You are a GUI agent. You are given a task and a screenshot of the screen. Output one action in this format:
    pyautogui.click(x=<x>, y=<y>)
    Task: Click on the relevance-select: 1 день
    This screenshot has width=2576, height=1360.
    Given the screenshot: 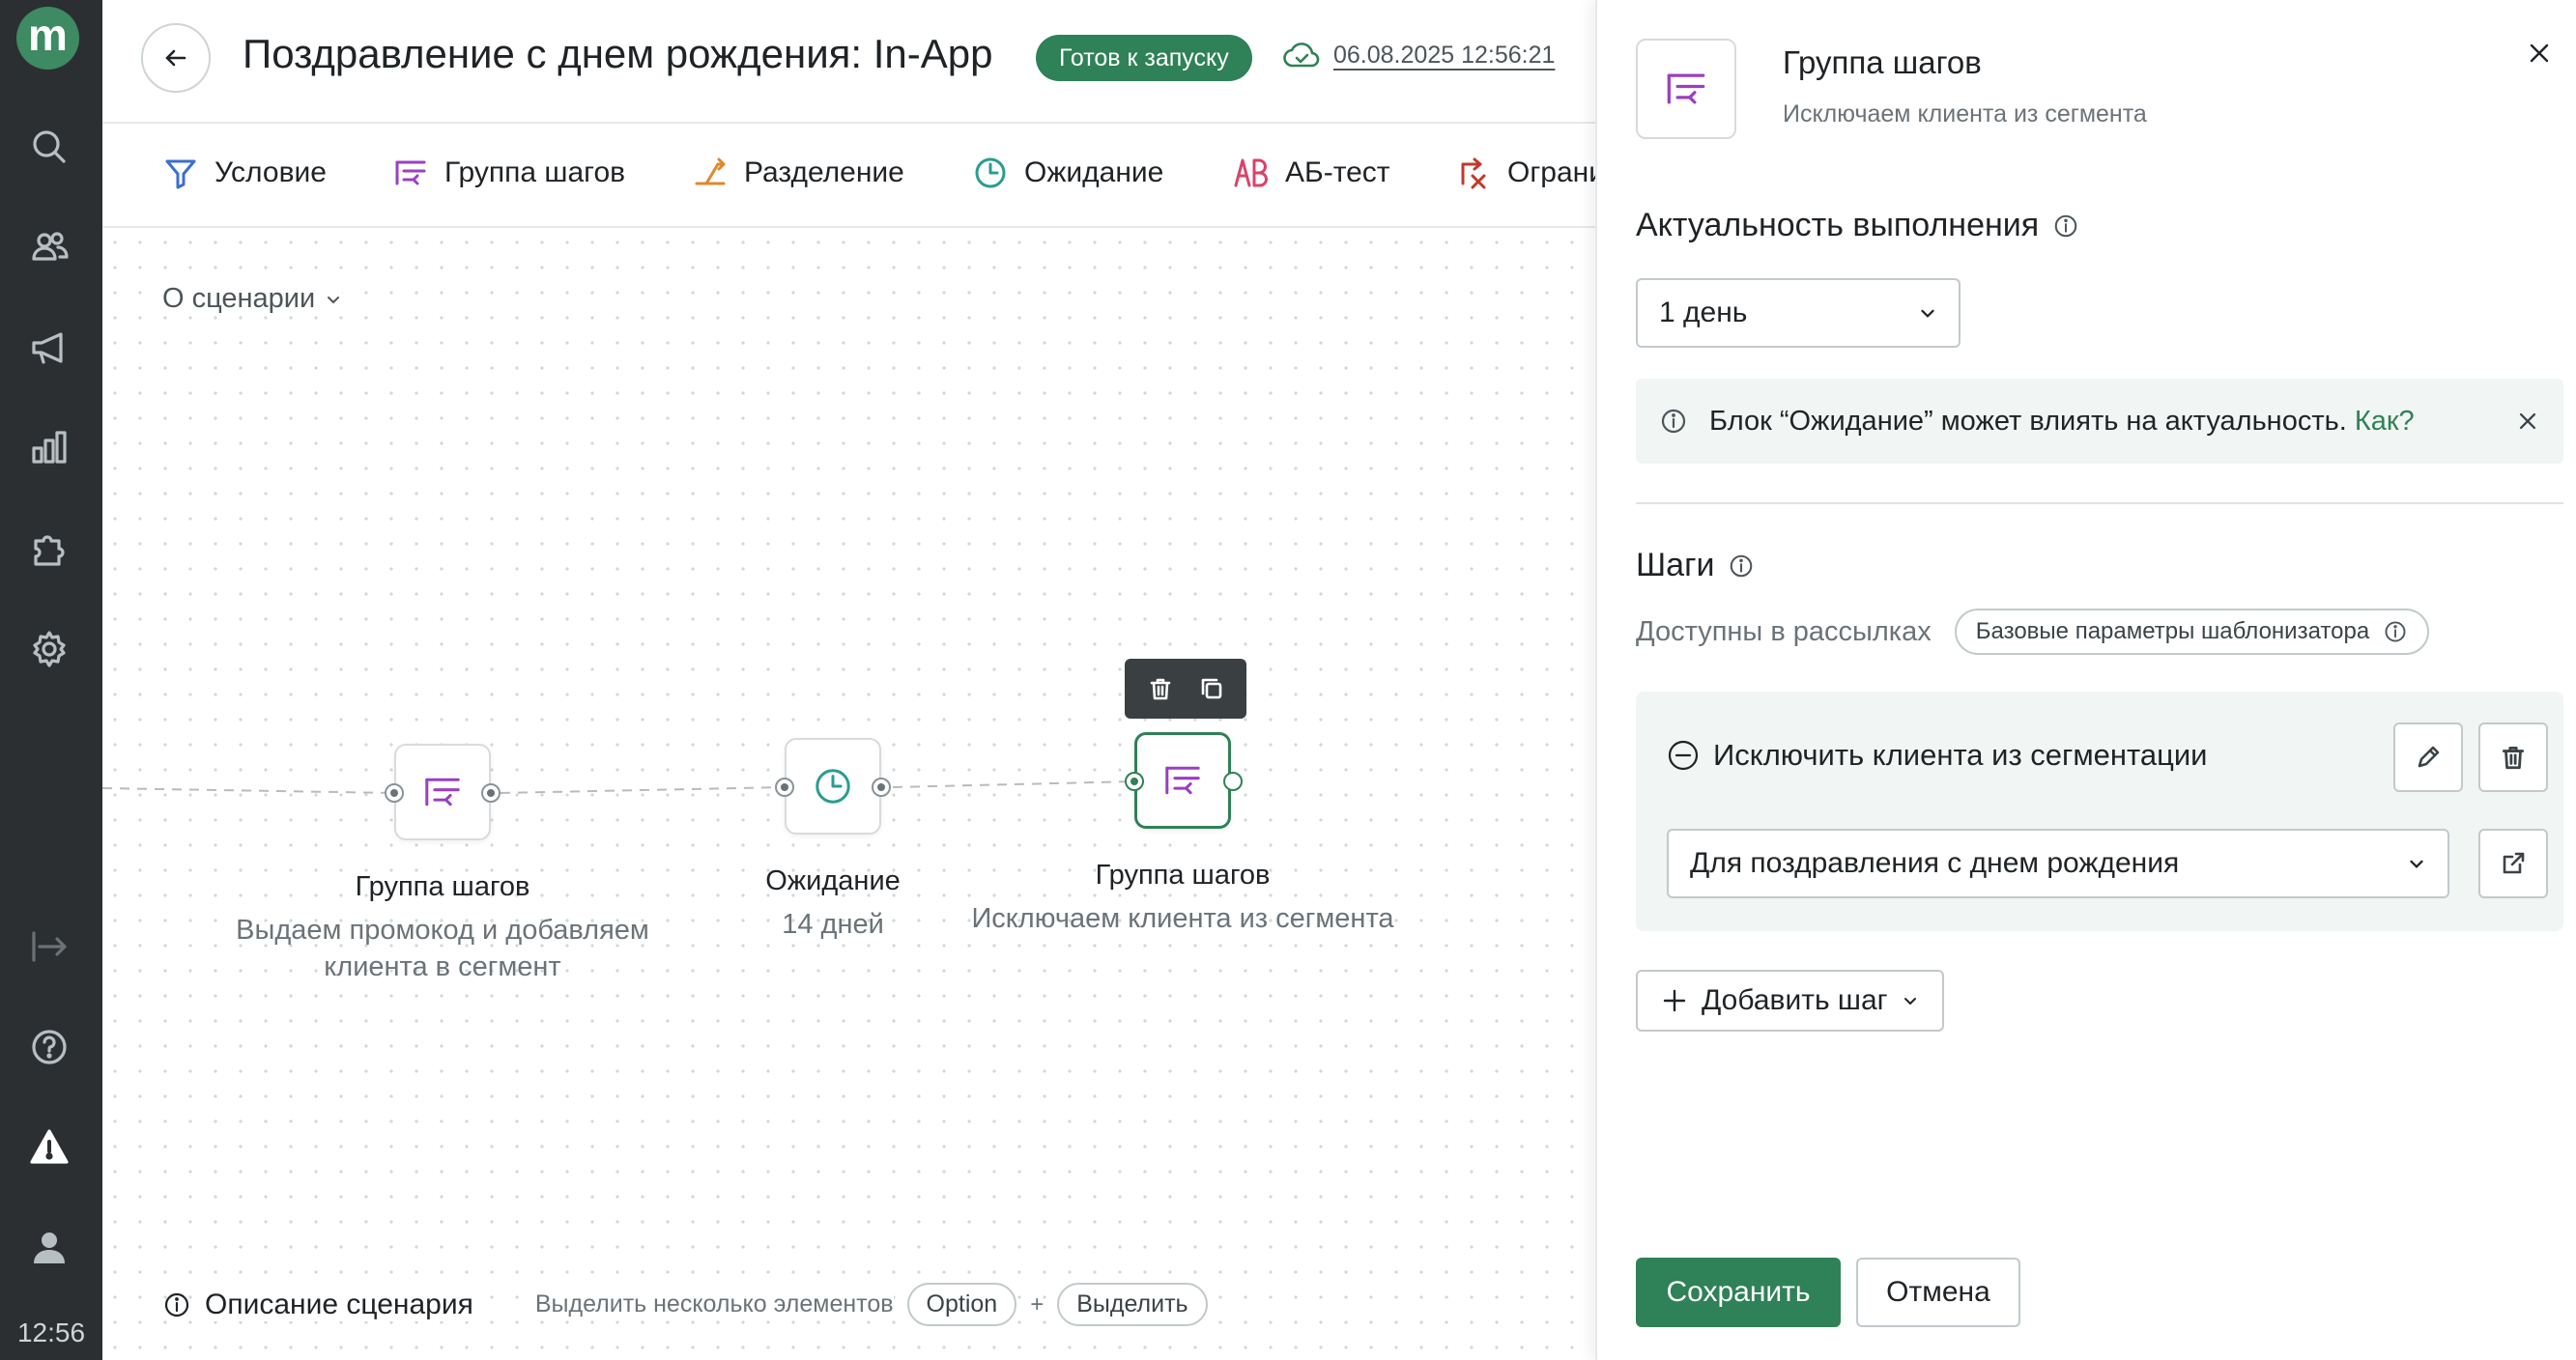 What is the action you would take?
    pyautogui.click(x=1799, y=313)
    